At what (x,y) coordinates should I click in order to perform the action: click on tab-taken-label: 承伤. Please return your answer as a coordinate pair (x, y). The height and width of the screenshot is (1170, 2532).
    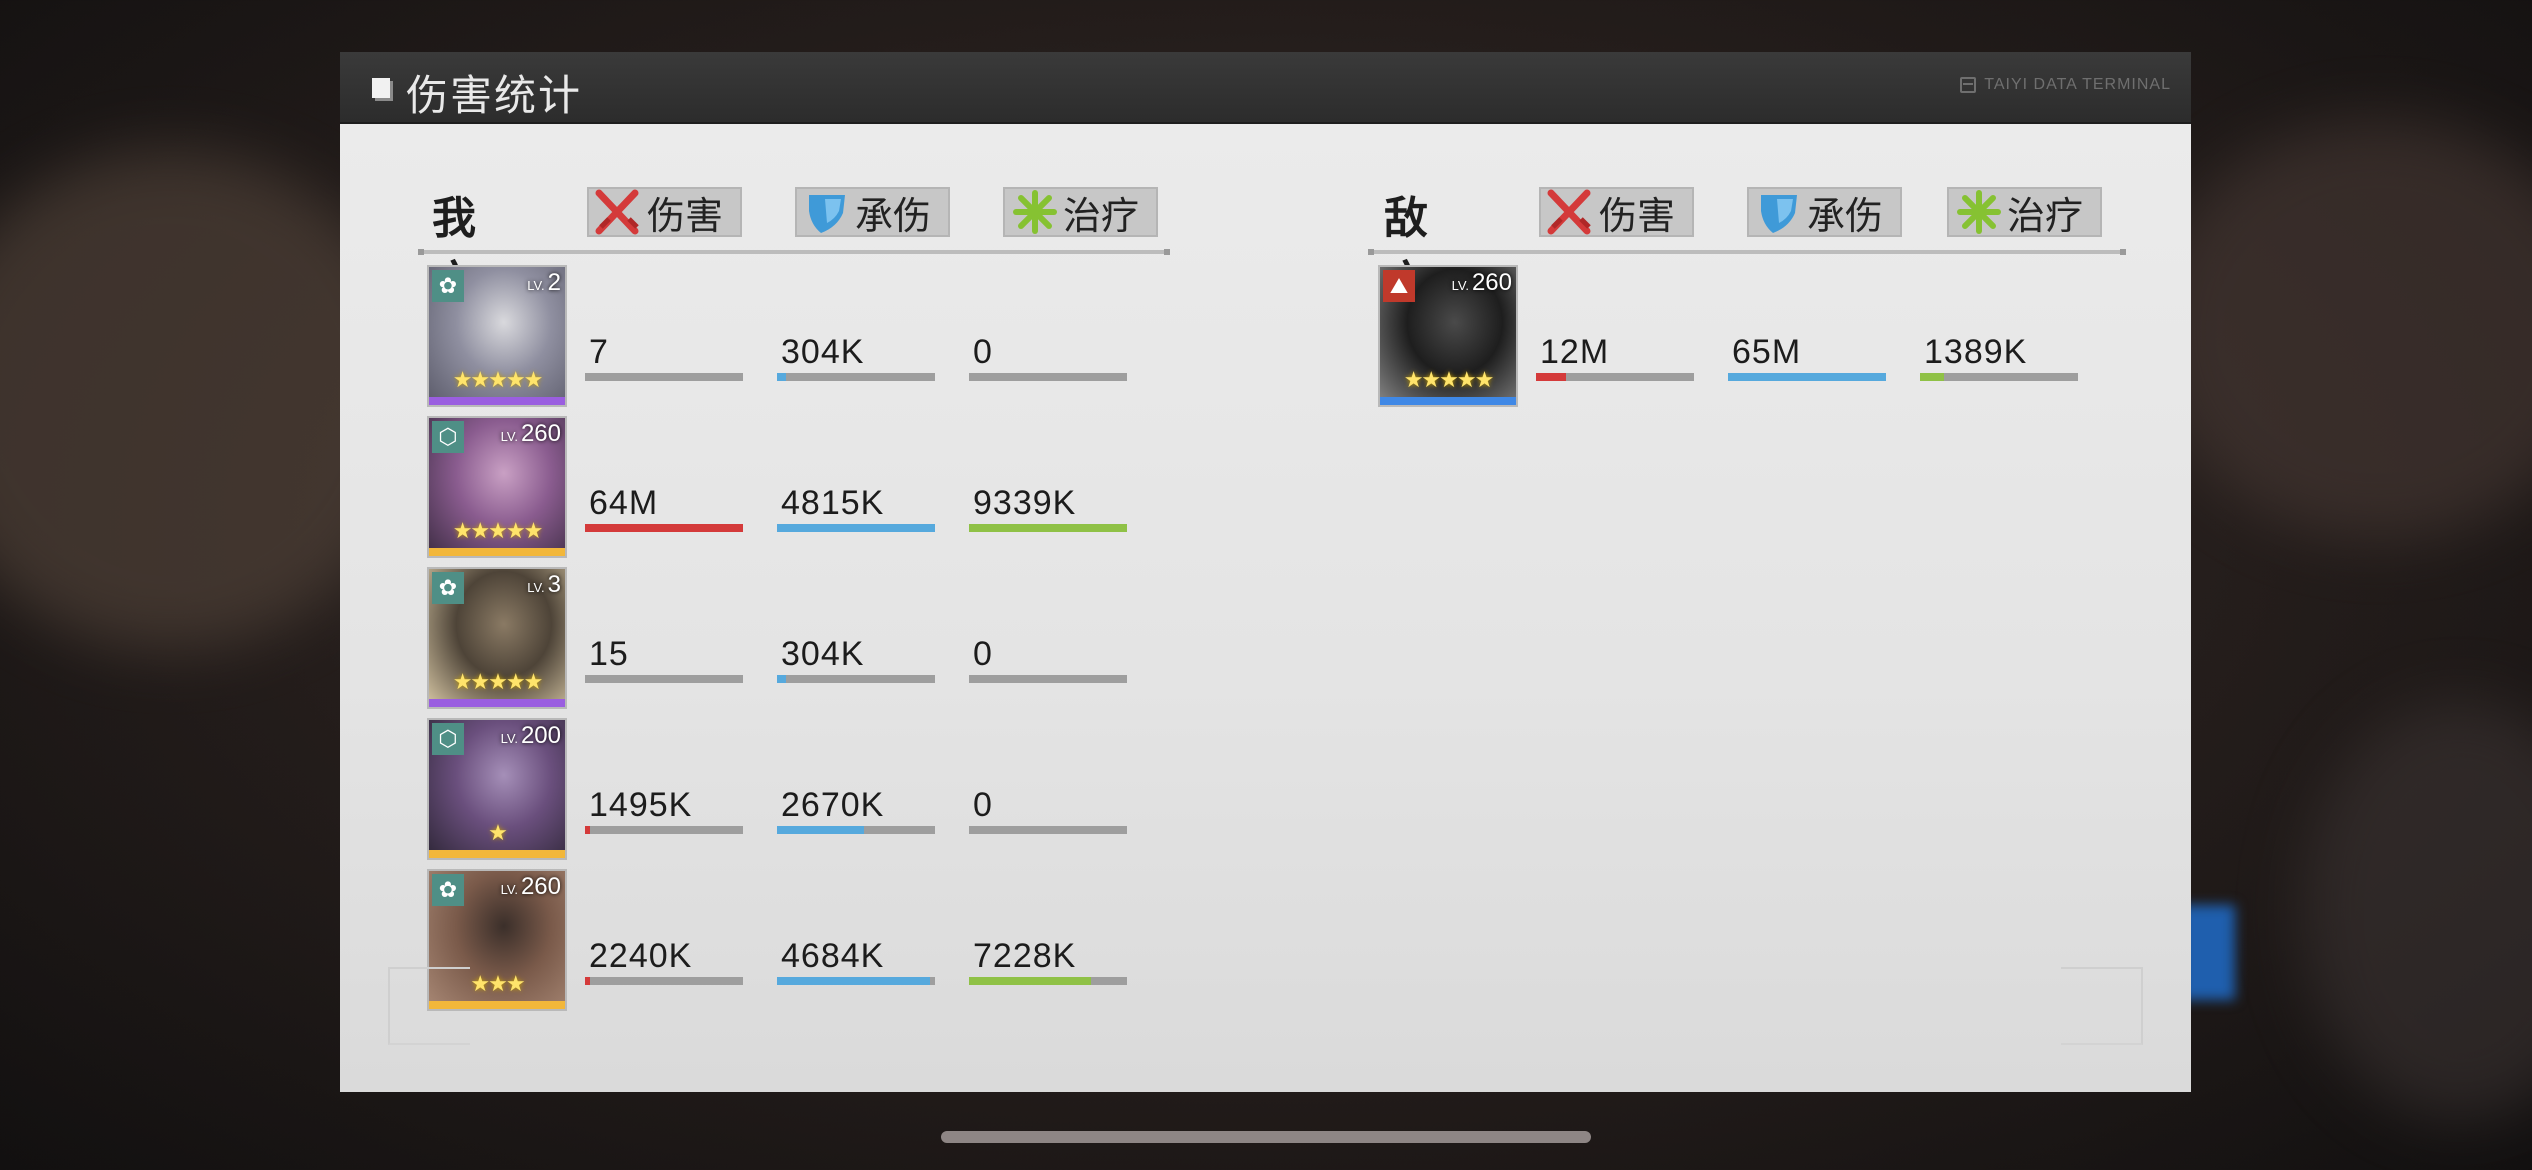
    Looking at the image, I should click on (1845, 216).